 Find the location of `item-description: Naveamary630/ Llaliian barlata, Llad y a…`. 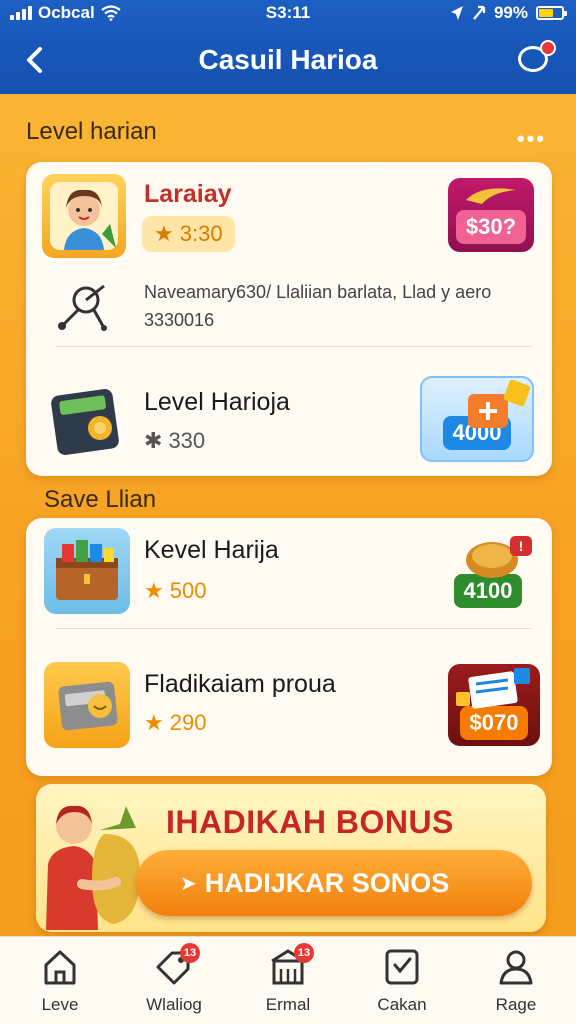

item-description: Naveamary630/ Llaliian barlata, Llad y a… is located at coordinates (318, 306).